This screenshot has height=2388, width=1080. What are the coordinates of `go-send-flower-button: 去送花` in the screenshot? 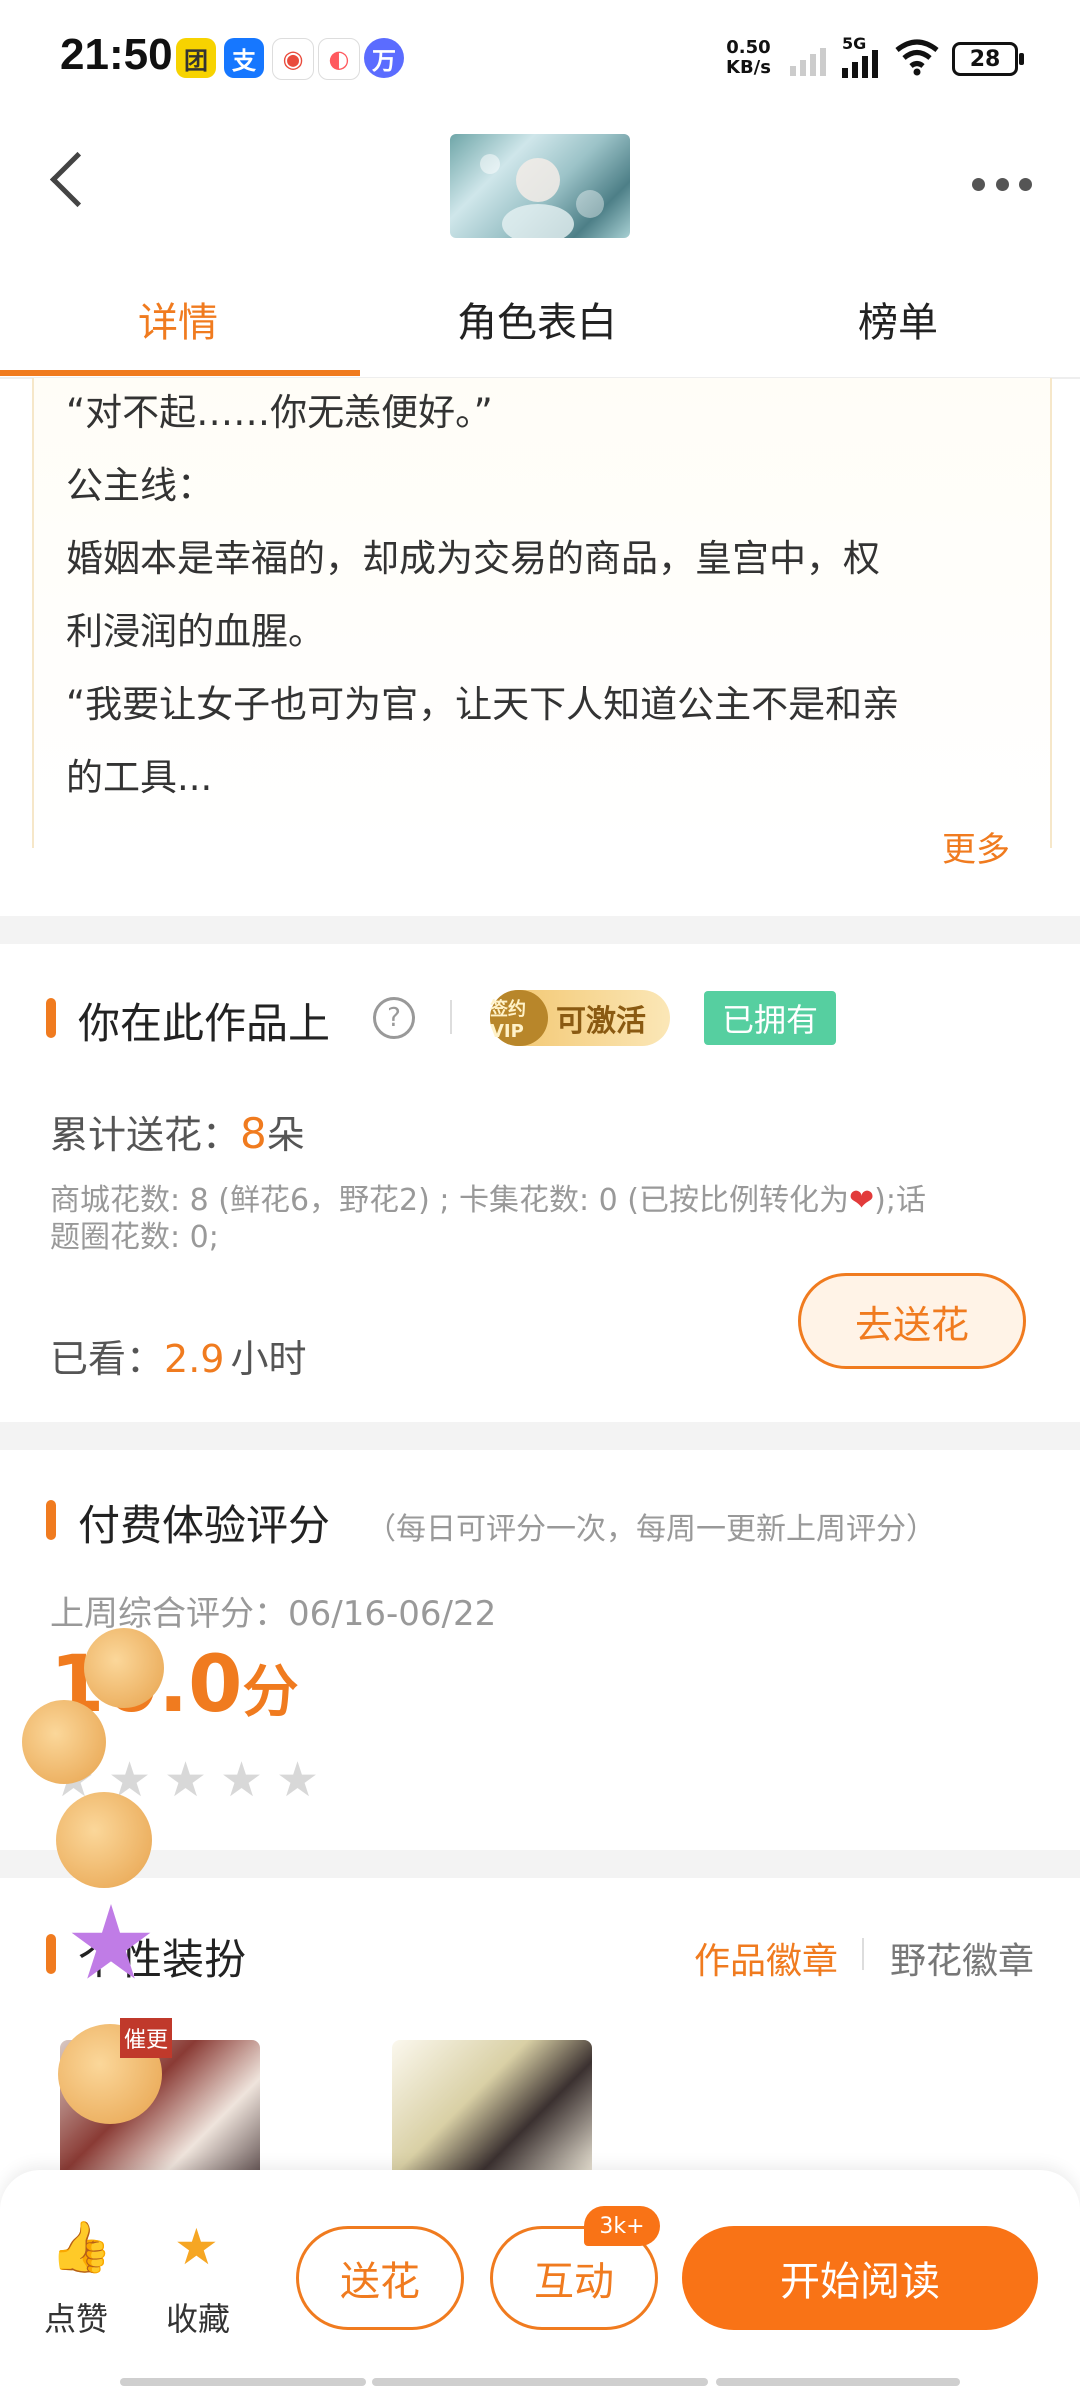 It's located at (912, 1321).